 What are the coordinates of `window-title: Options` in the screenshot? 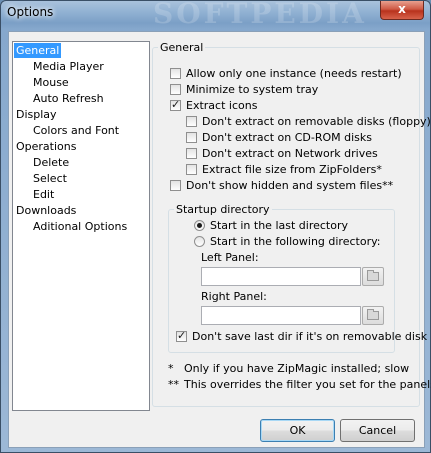 It's located at (30, 12).